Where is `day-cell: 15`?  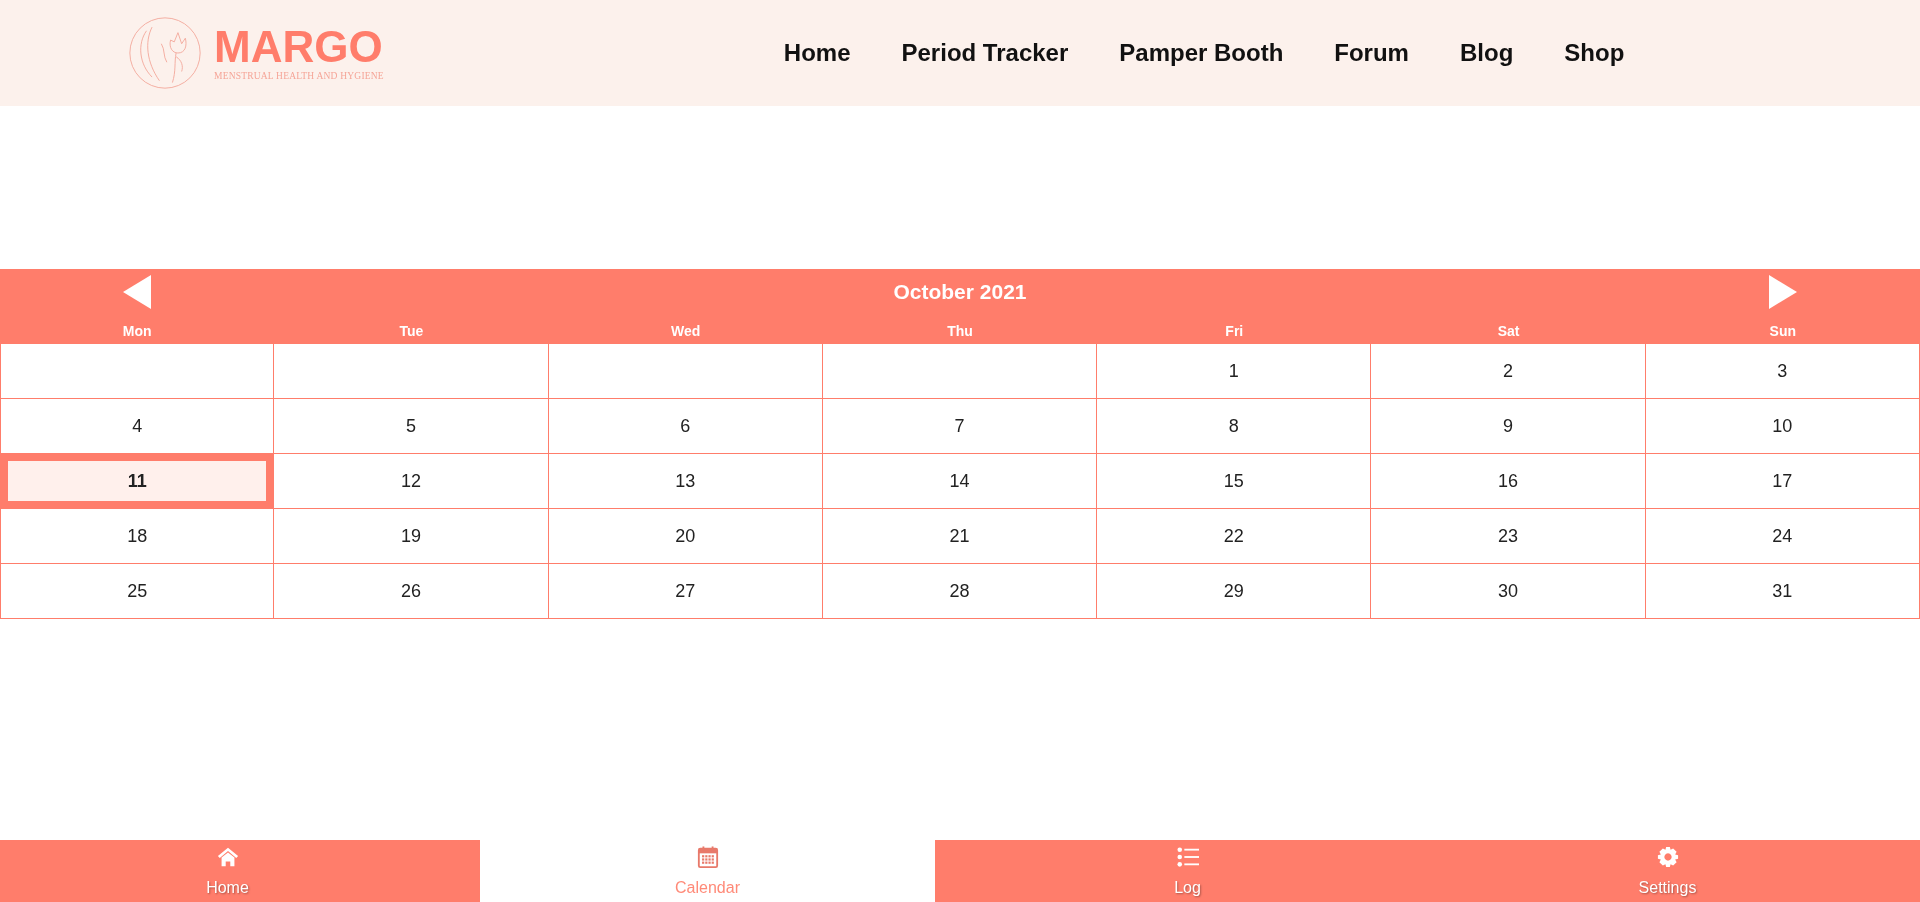 day-cell: 15 is located at coordinates (1234, 481).